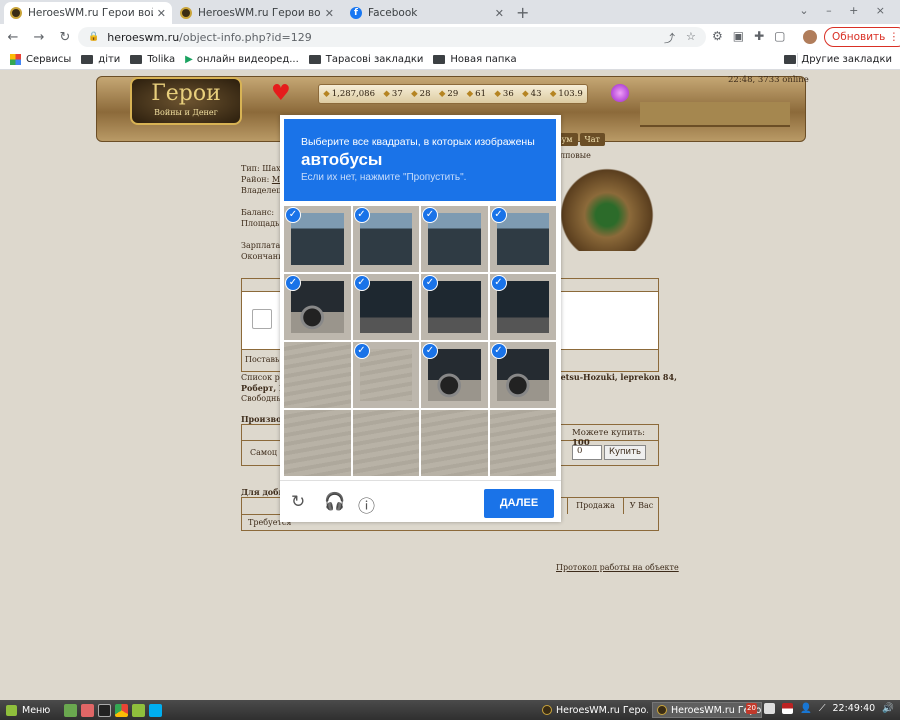 The image size is (900, 720). What do you see at coordinates (669, 38) in the screenshot?
I see `share-icon: ⤴` at bounding box center [669, 38].